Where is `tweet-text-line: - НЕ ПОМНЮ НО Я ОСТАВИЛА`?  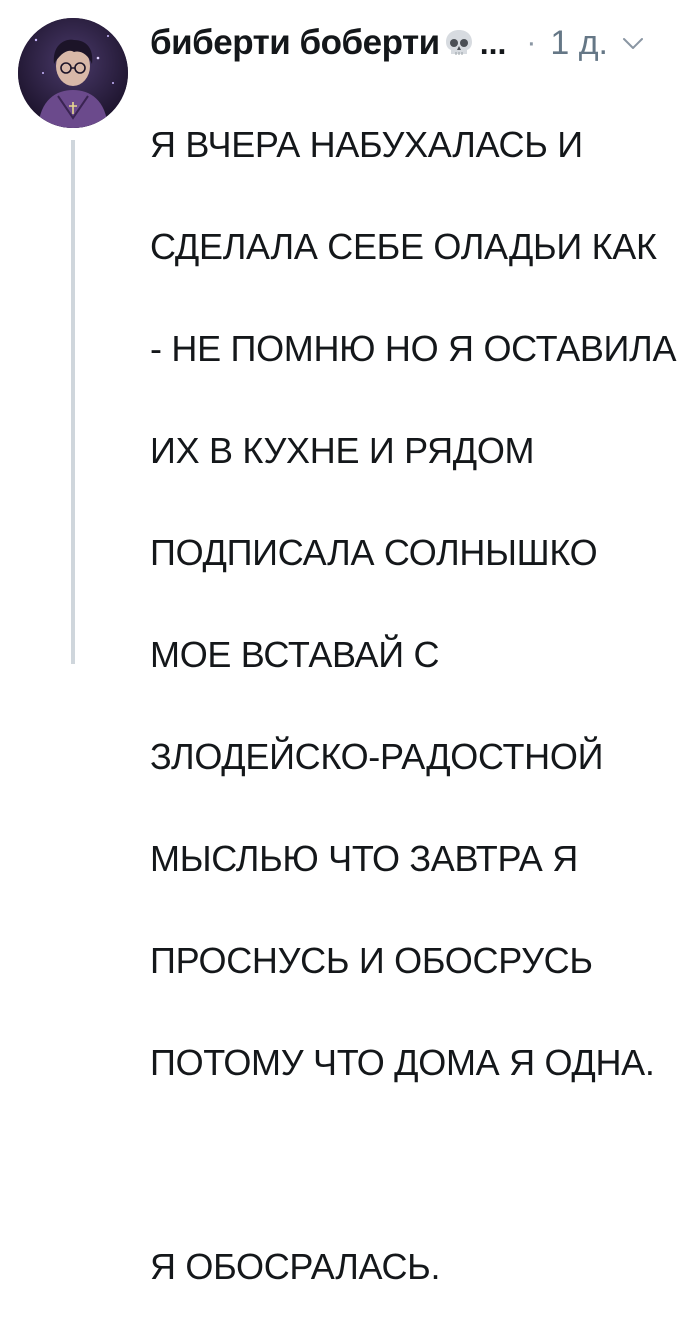 tweet-text-line: - НЕ ПОМНЮ НО Я ОСТАВИЛА is located at coordinates (413, 348).